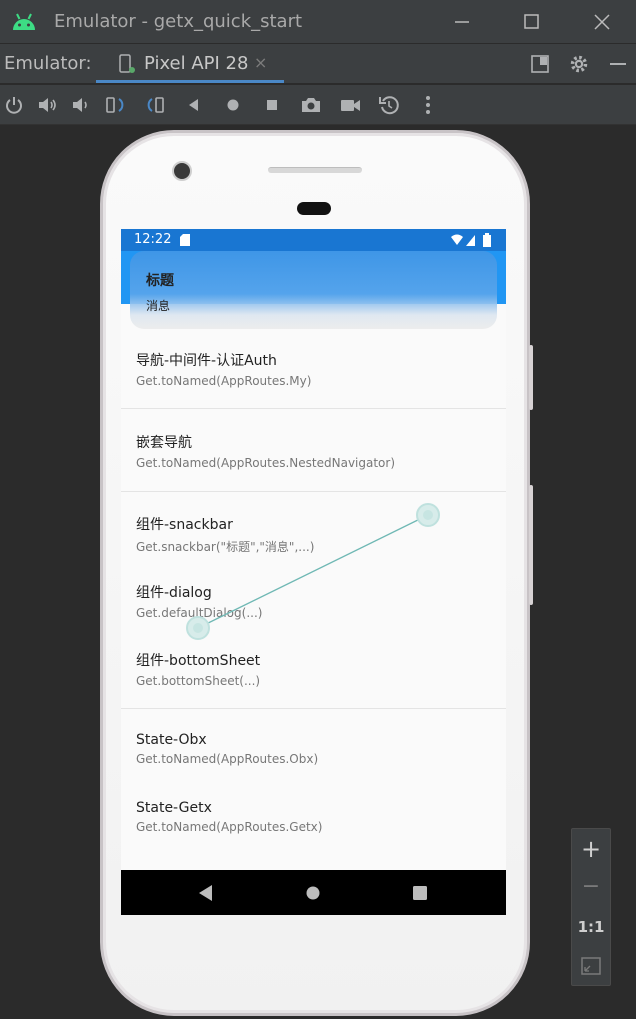 Image resolution: width=636 pixels, height=1019 pixels. Describe the element at coordinates (178, 21) in the screenshot. I see `window-title: Emulator - getx_quick_start` at that location.